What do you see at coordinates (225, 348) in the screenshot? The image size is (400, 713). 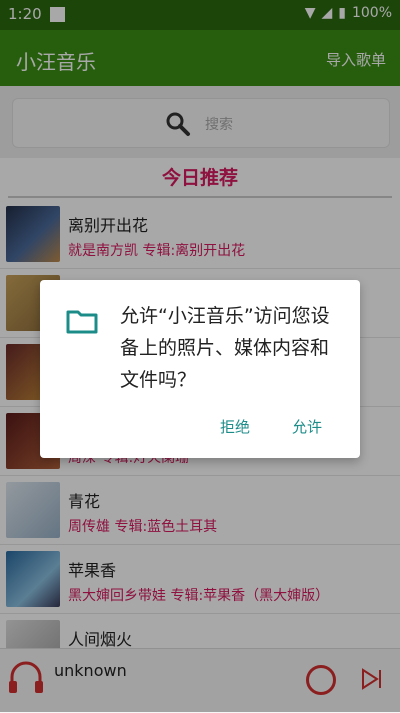 I see `dialog-message: 允许“小汪音乐”访问您设备上的照片、媒体内容和文件吗？` at bounding box center [225, 348].